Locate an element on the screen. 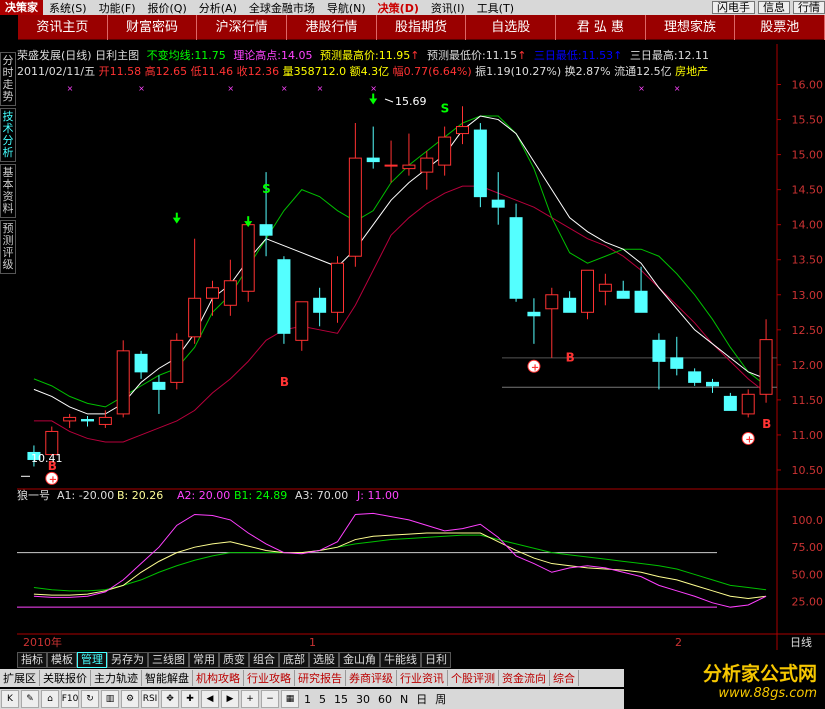 This screenshot has height=709, width=825. period-day: 日 is located at coordinates (421, 699).